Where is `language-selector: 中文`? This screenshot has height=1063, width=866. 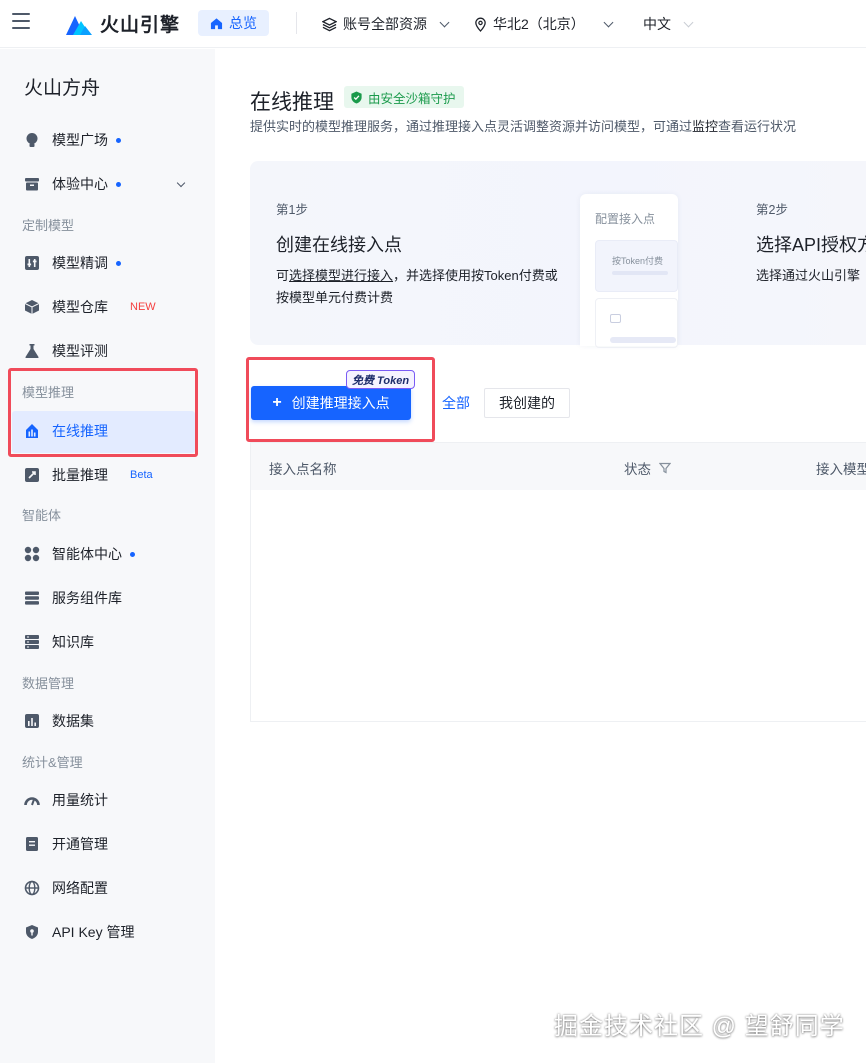
language-selector: 中文 is located at coordinates (668, 24).